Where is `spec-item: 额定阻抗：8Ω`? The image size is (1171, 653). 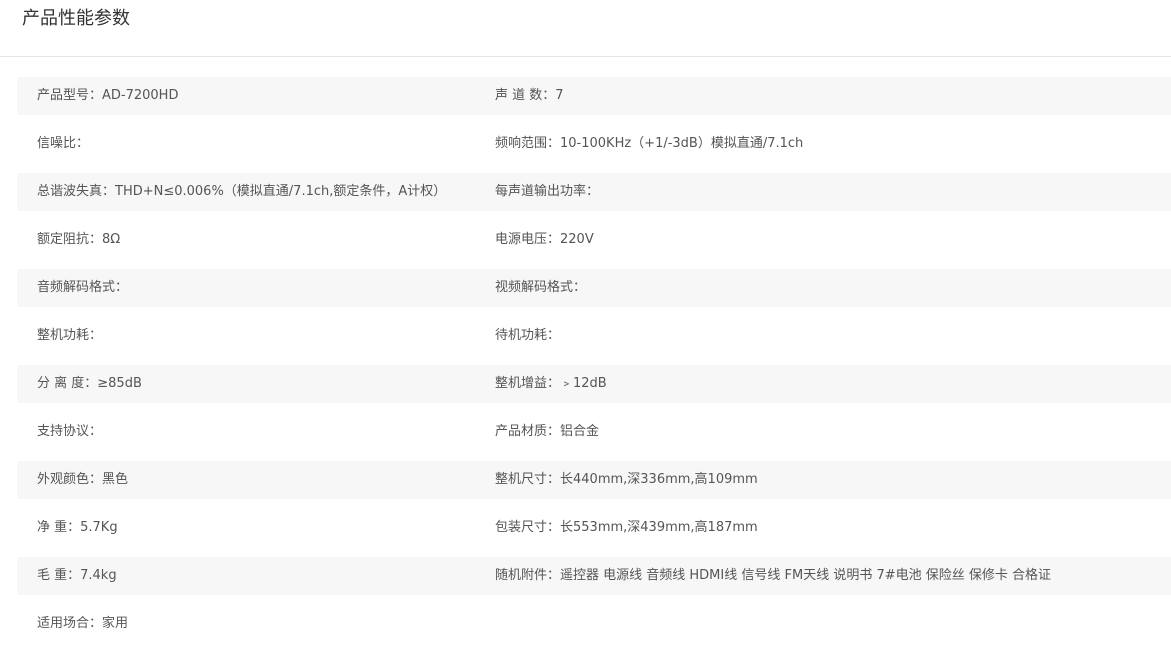 spec-item: 额定阻抗：8Ω is located at coordinates (79, 239).